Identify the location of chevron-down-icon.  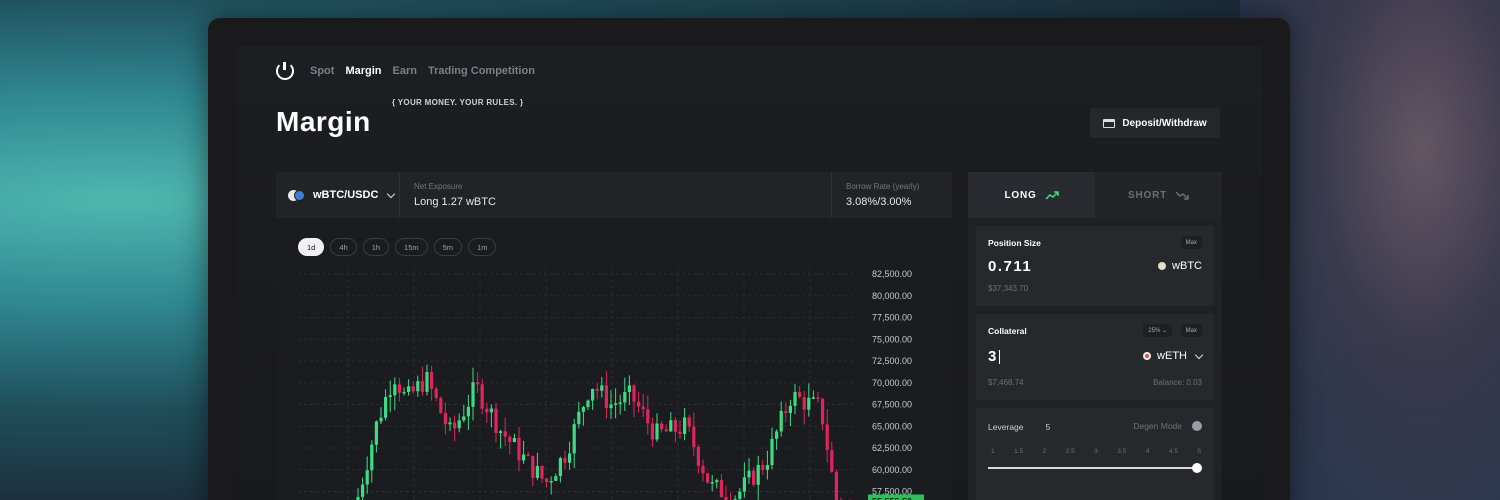
(391, 193).